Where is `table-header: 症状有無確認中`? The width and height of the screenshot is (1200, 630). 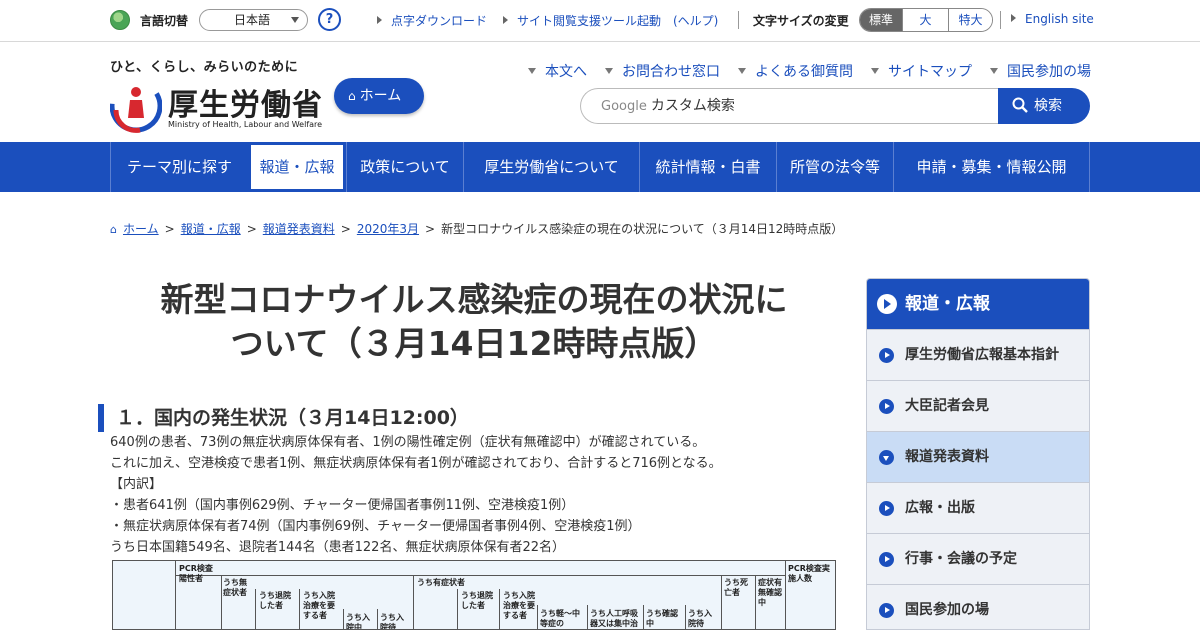 table-header: 症状有無確認中 is located at coordinates (770, 592).